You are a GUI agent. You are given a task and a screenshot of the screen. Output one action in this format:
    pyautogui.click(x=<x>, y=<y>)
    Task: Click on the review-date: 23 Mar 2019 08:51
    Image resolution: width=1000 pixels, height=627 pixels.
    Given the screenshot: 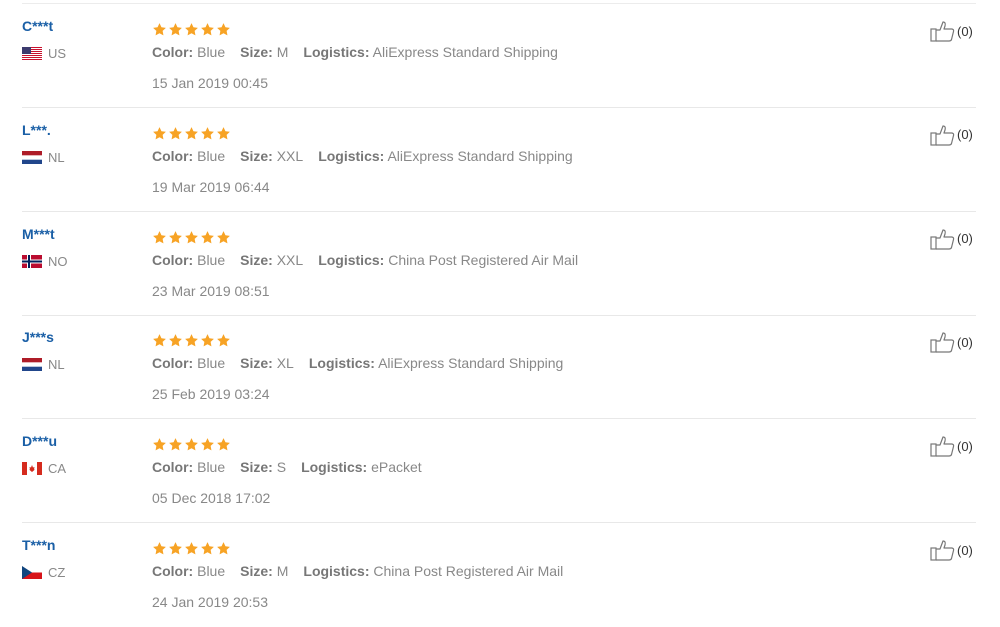 What is the action you would take?
    pyautogui.click(x=211, y=290)
    